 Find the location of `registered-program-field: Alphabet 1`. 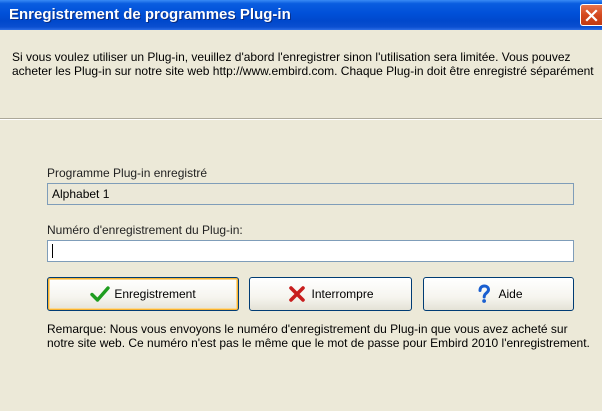

registered-program-field: Alphabet 1 is located at coordinates (310, 194).